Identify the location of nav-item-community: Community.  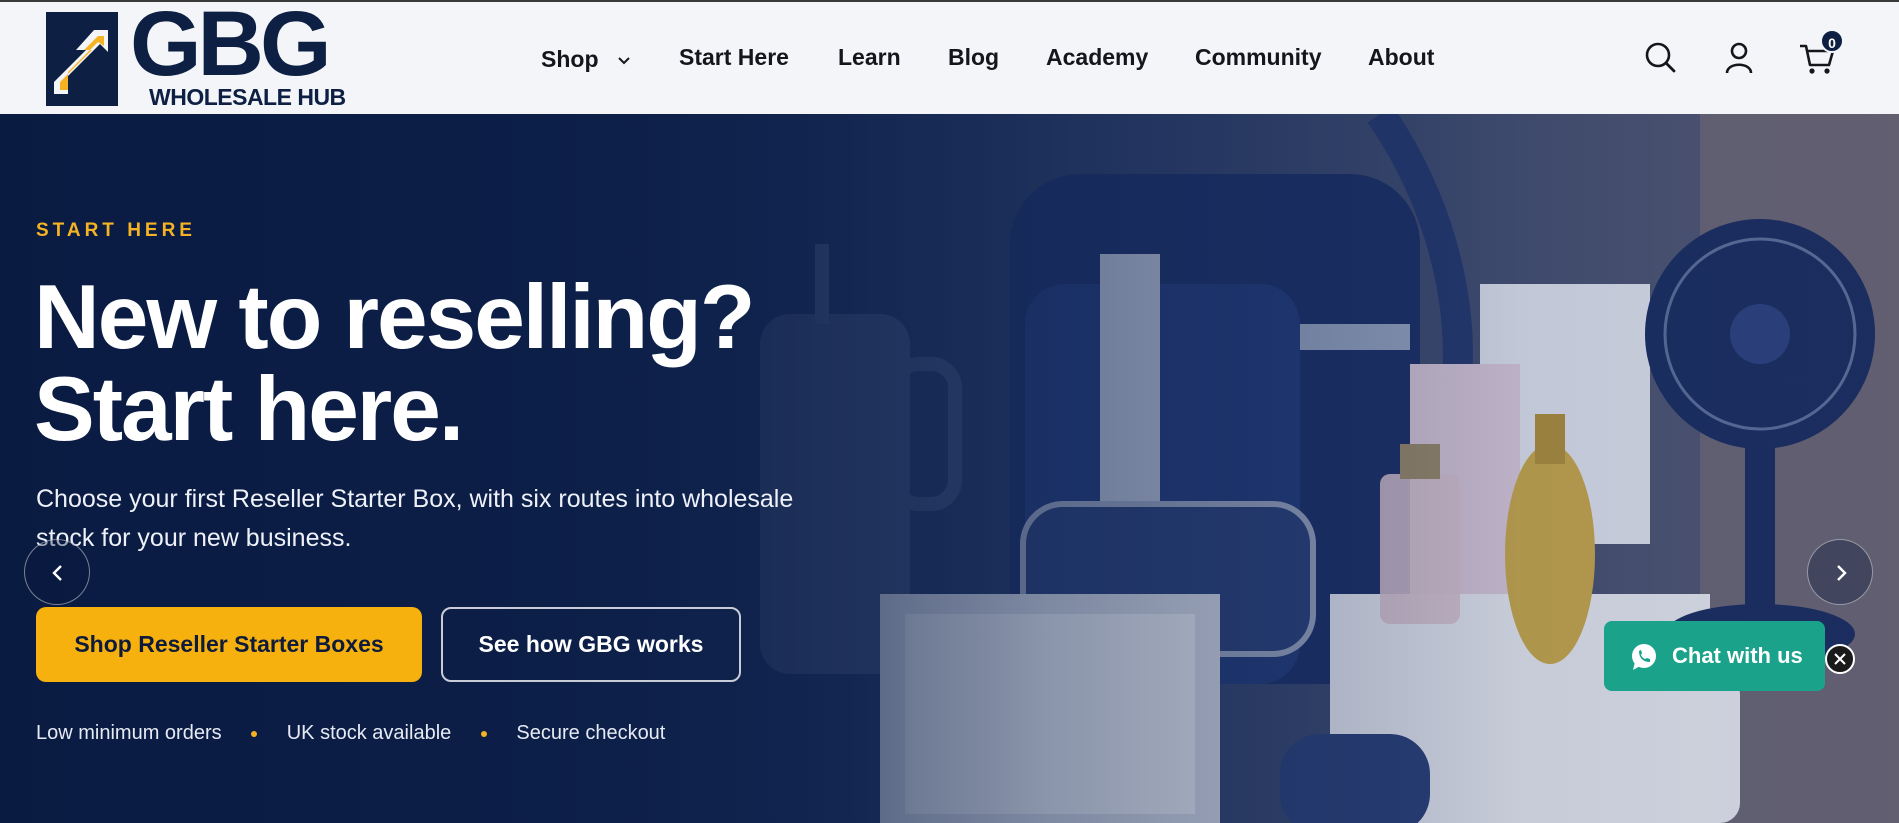
(1258, 57).